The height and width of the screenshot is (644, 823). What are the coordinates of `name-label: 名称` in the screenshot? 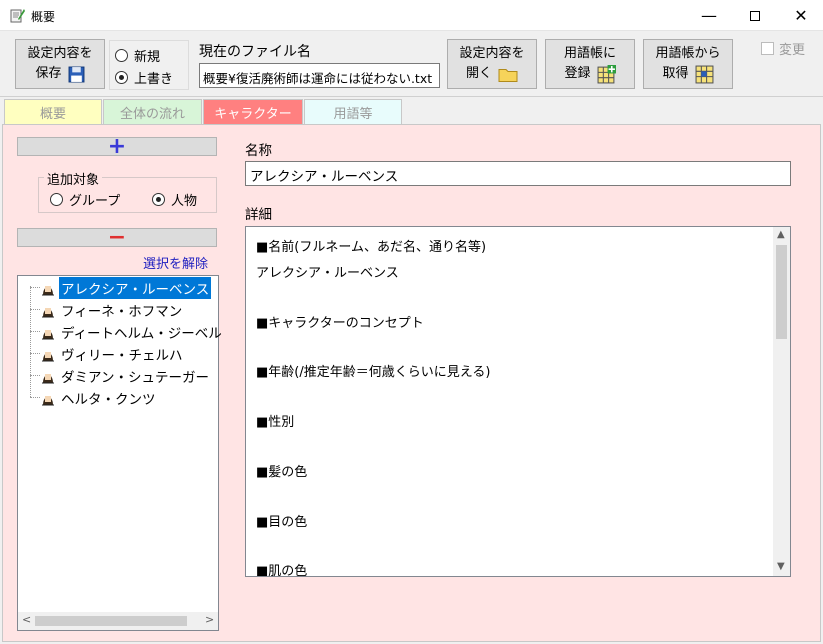 It's located at (258, 151).